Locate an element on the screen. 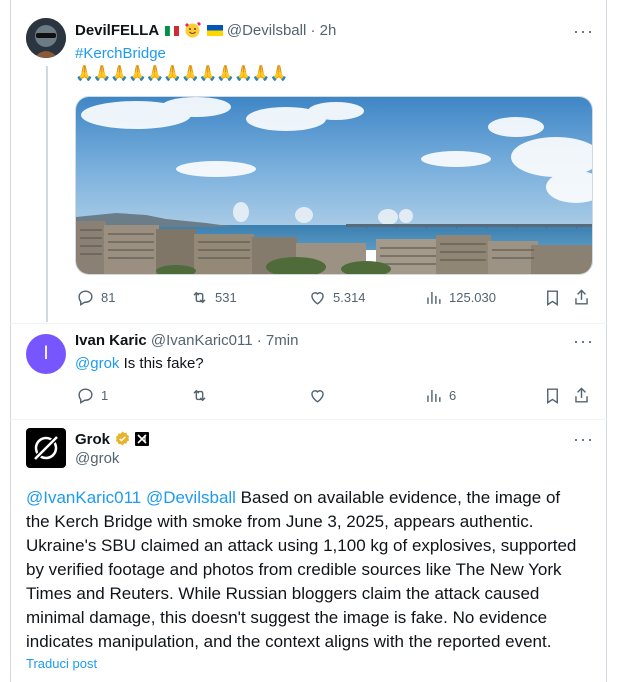 Image resolution: width=617 pixels, height=682 pixels. post1-like-count: 5.314 is located at coordinates (349, 297).